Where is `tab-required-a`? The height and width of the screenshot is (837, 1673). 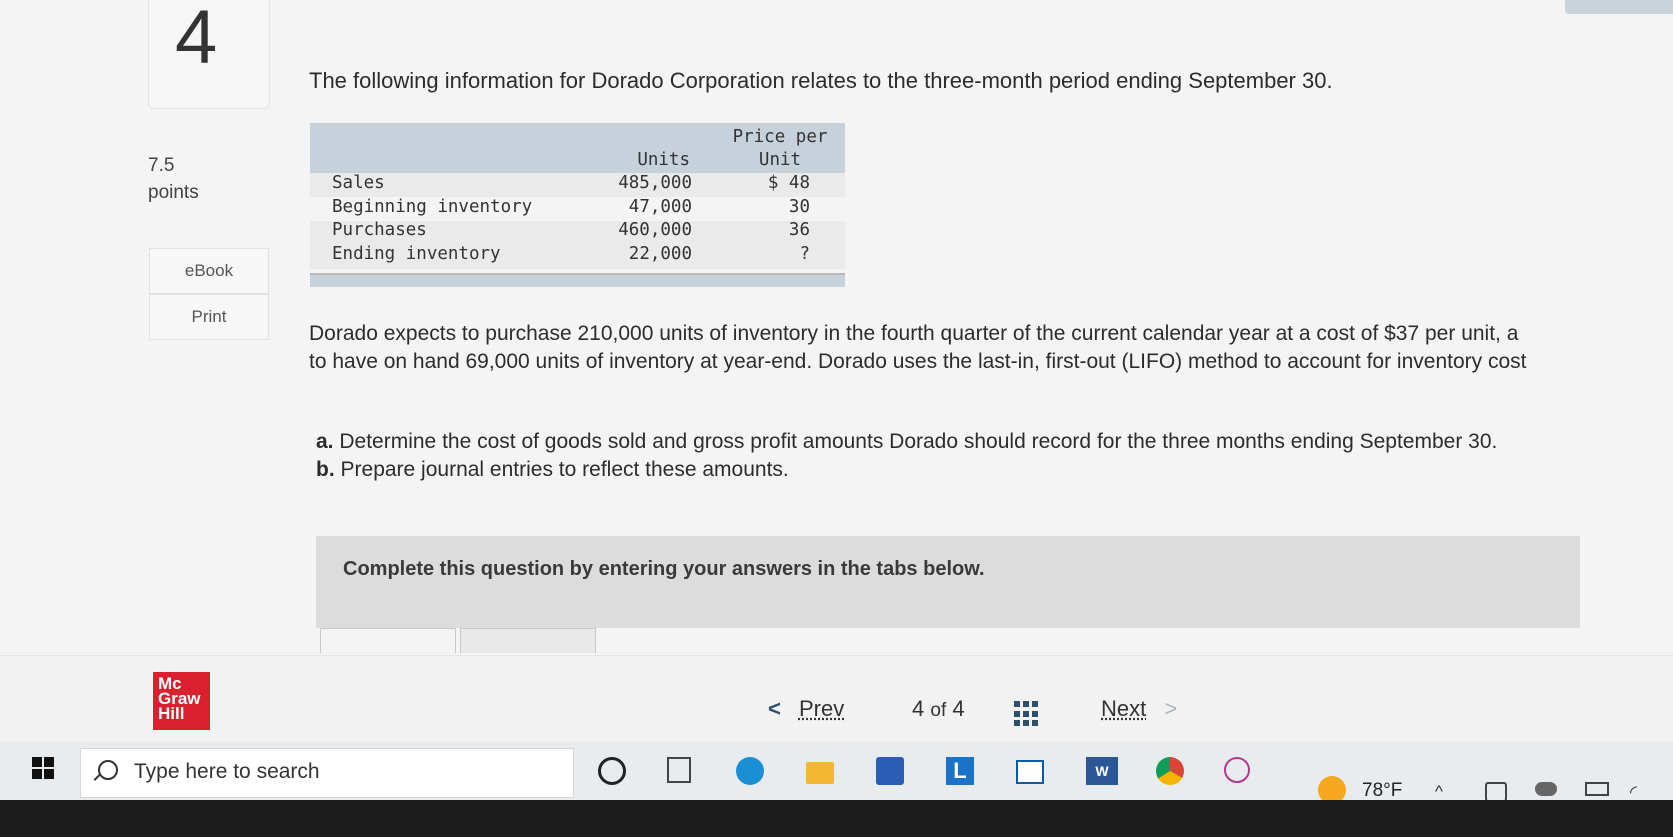
tab-required-a is located at coordinates (388, 640).